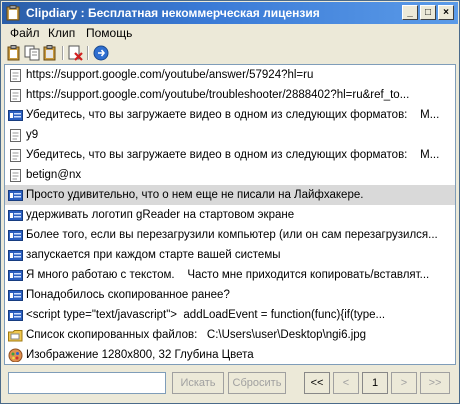 The width and height of the screenshot is (460, 404). I want to click on clip-list-item: betign@nx, so click(230, 175).